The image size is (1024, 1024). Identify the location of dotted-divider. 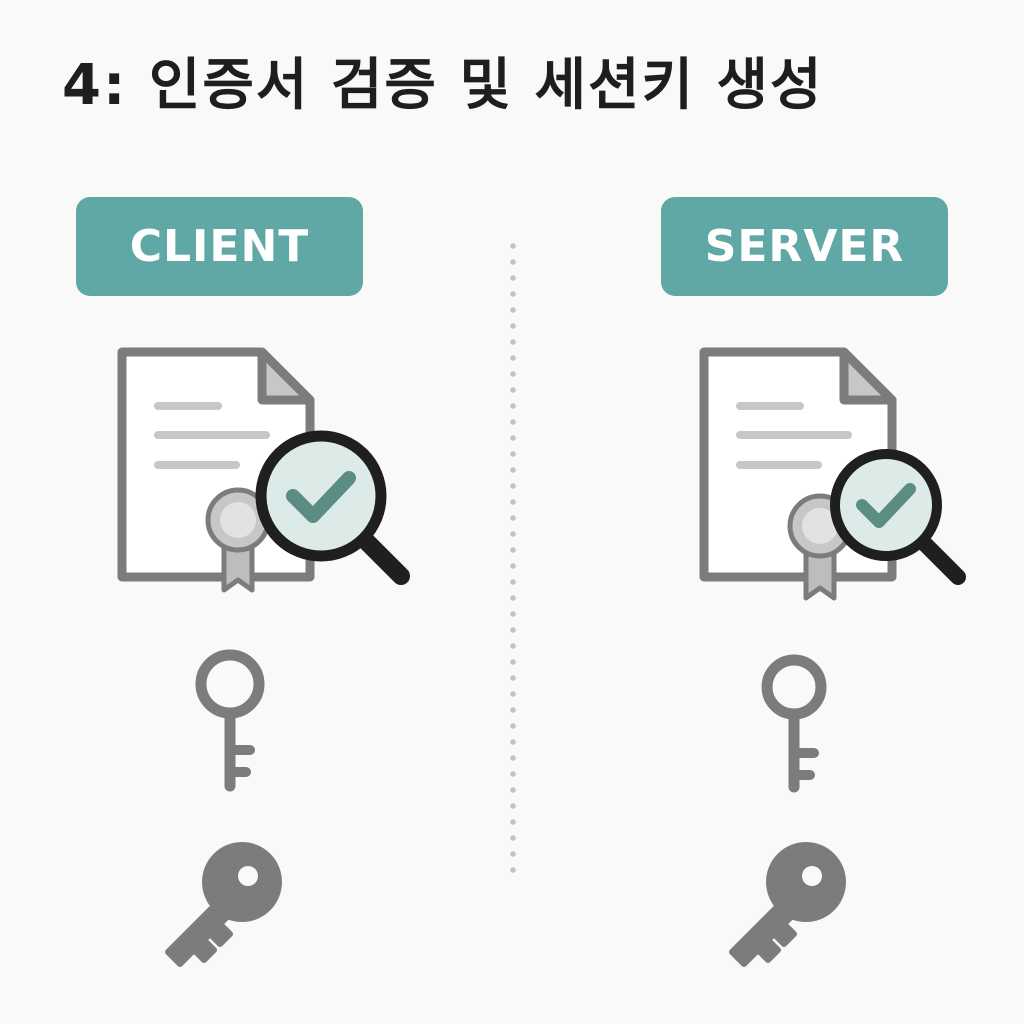
(513, 558).